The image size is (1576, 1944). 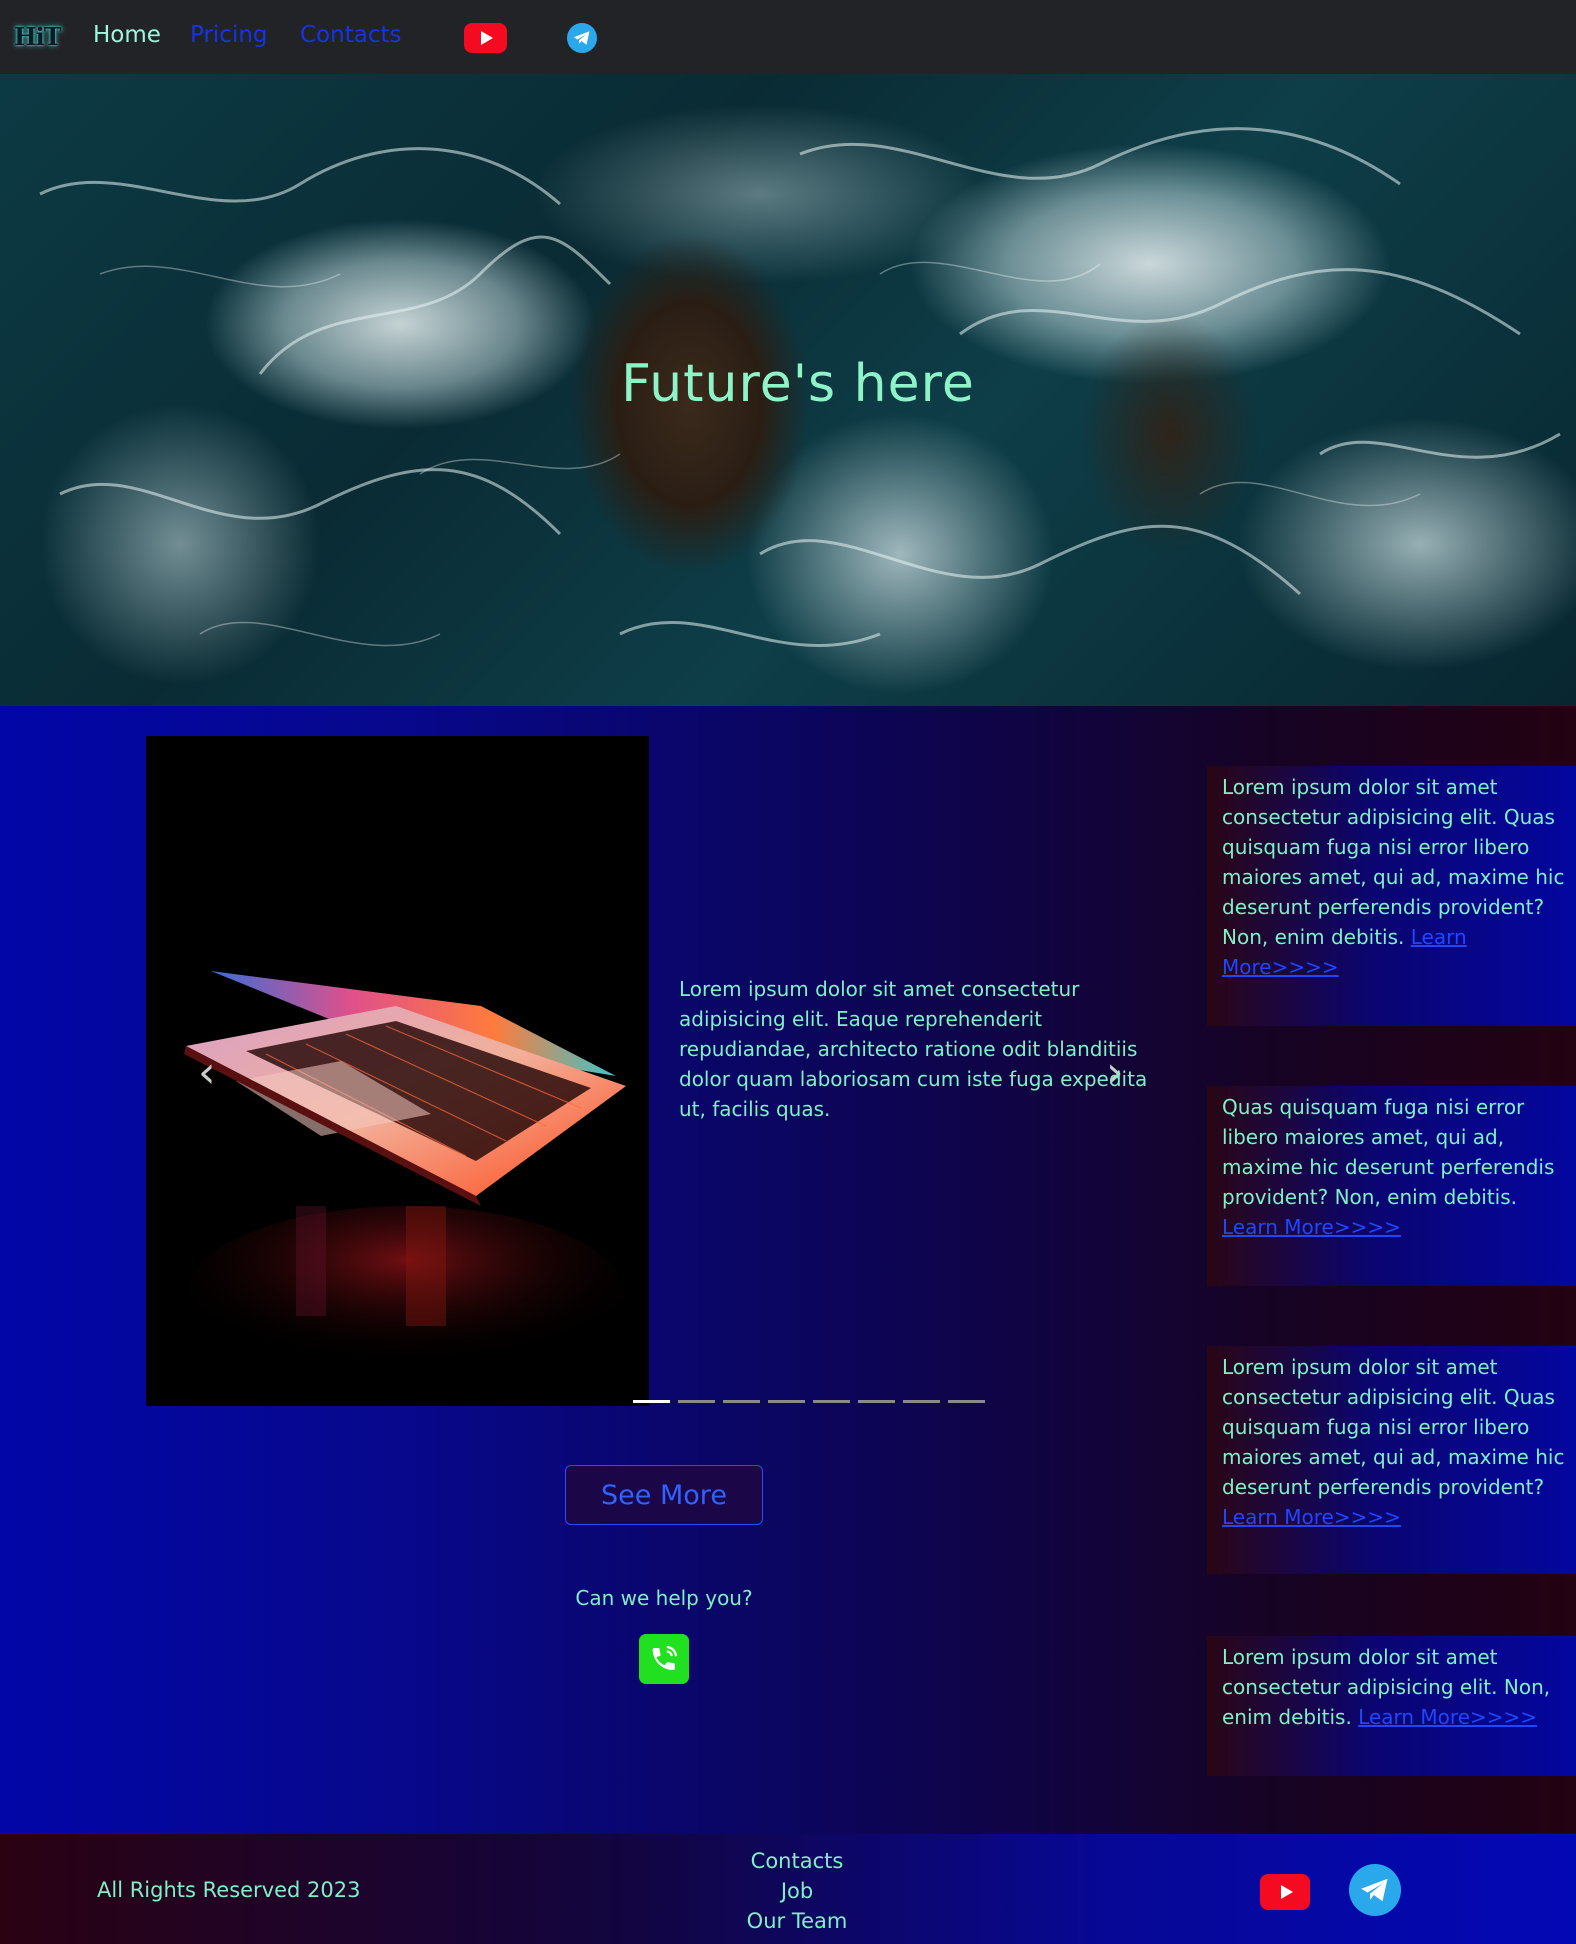 What do you see at coordinates (664, 1495) in the screenshot?
I see `see-more-button: See More` at bounding box center [664, 1495].